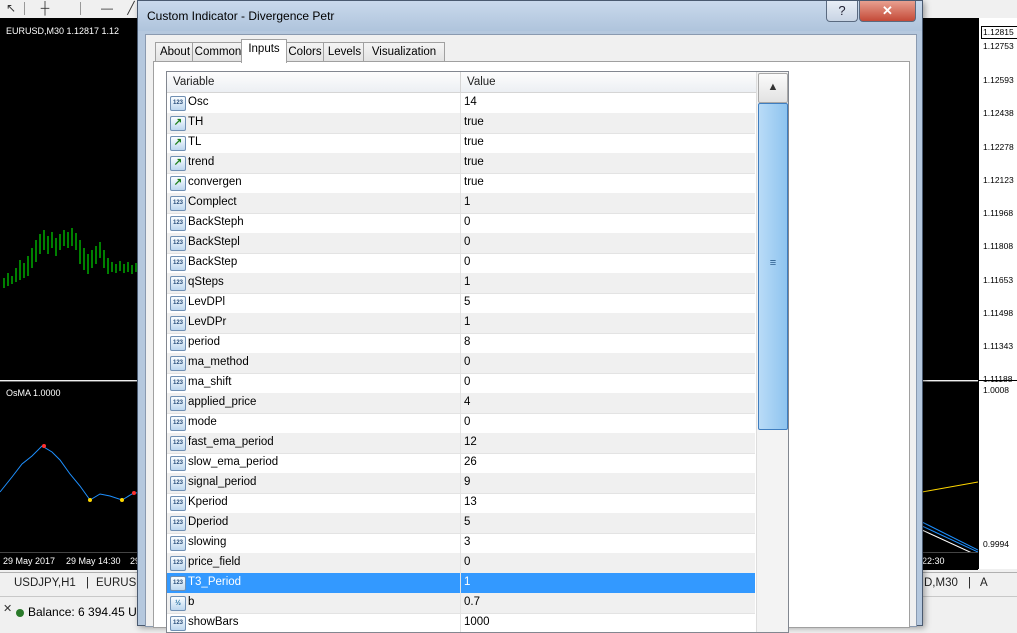 This screenshot has width=1017, height=633. Describe the element at coordinates (461, 543) in the screenshot. I see `input-row: 123 slowing 3` at that location.